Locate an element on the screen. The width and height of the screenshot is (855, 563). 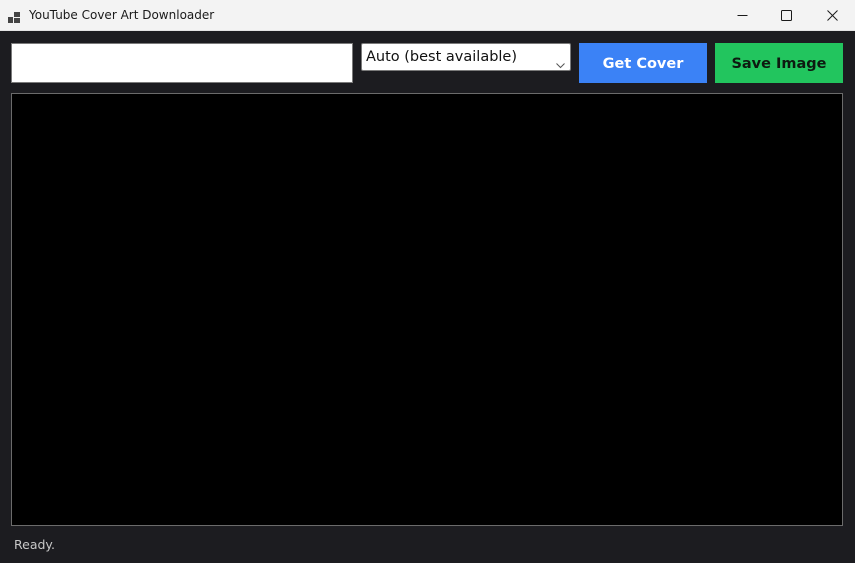
status-text: Ready. is located at coordinates (34, 544).